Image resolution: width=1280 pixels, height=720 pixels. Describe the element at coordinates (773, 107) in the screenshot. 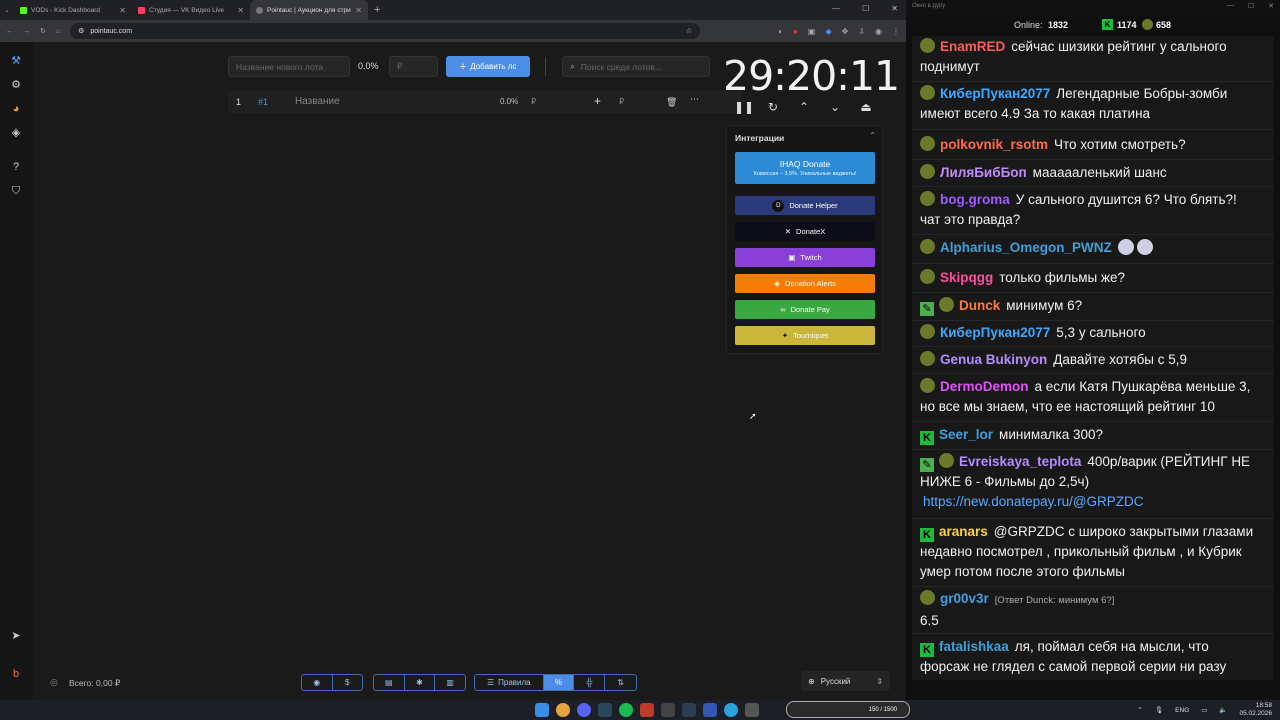

I see `reset-icon: ↻` at that location.